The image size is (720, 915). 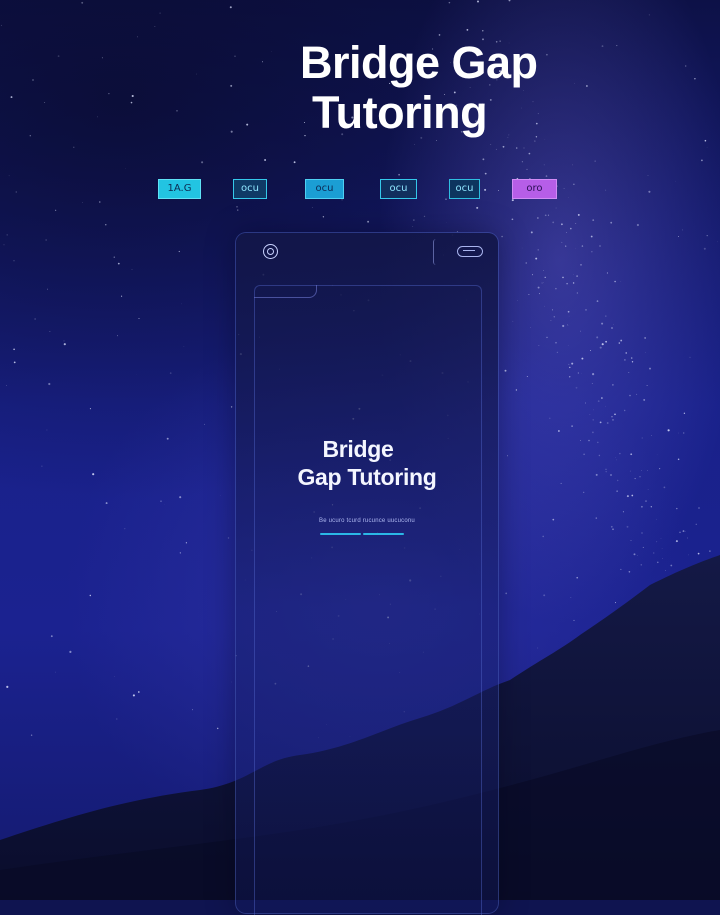 What do you see at coordinates (367, 477) in the screenshot?
I see `device-title-line2: Gap Tutoring` at bounding box center [367, 477].